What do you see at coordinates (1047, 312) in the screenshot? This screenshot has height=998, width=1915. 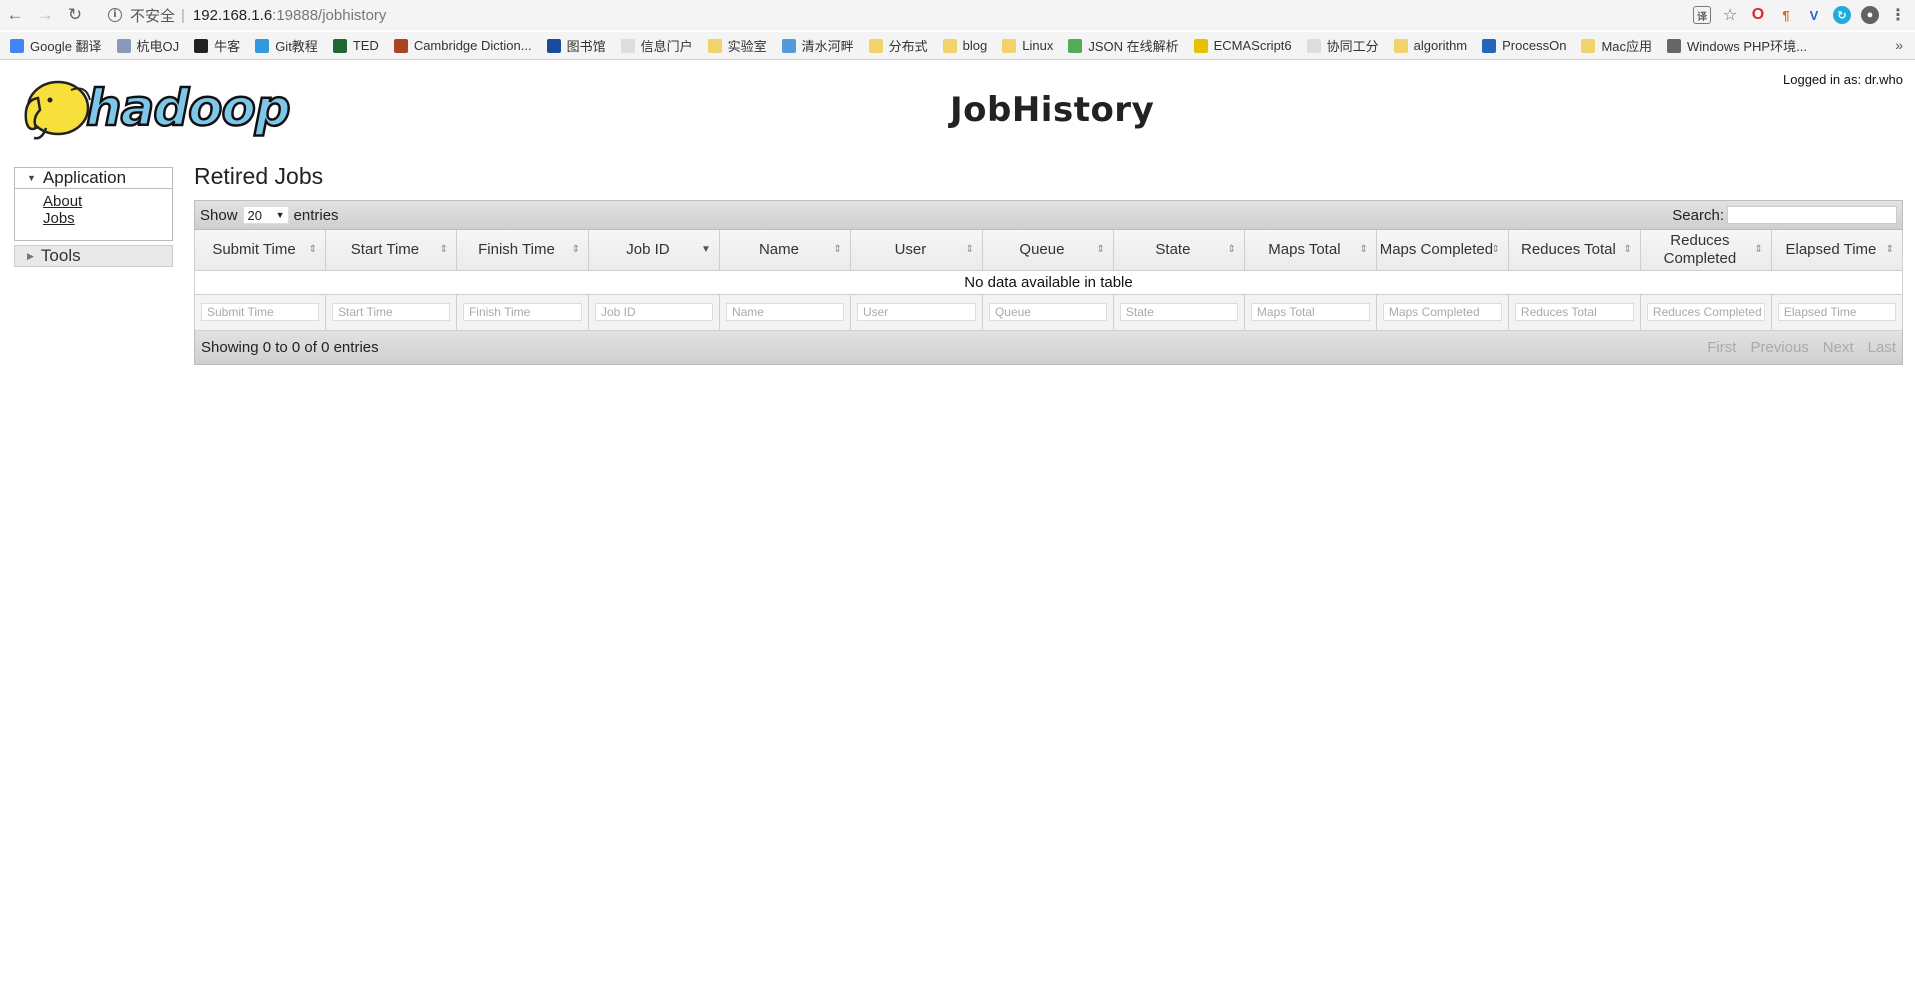 I see `column-filter-input: Queue` at bounding box center [1047, 312].